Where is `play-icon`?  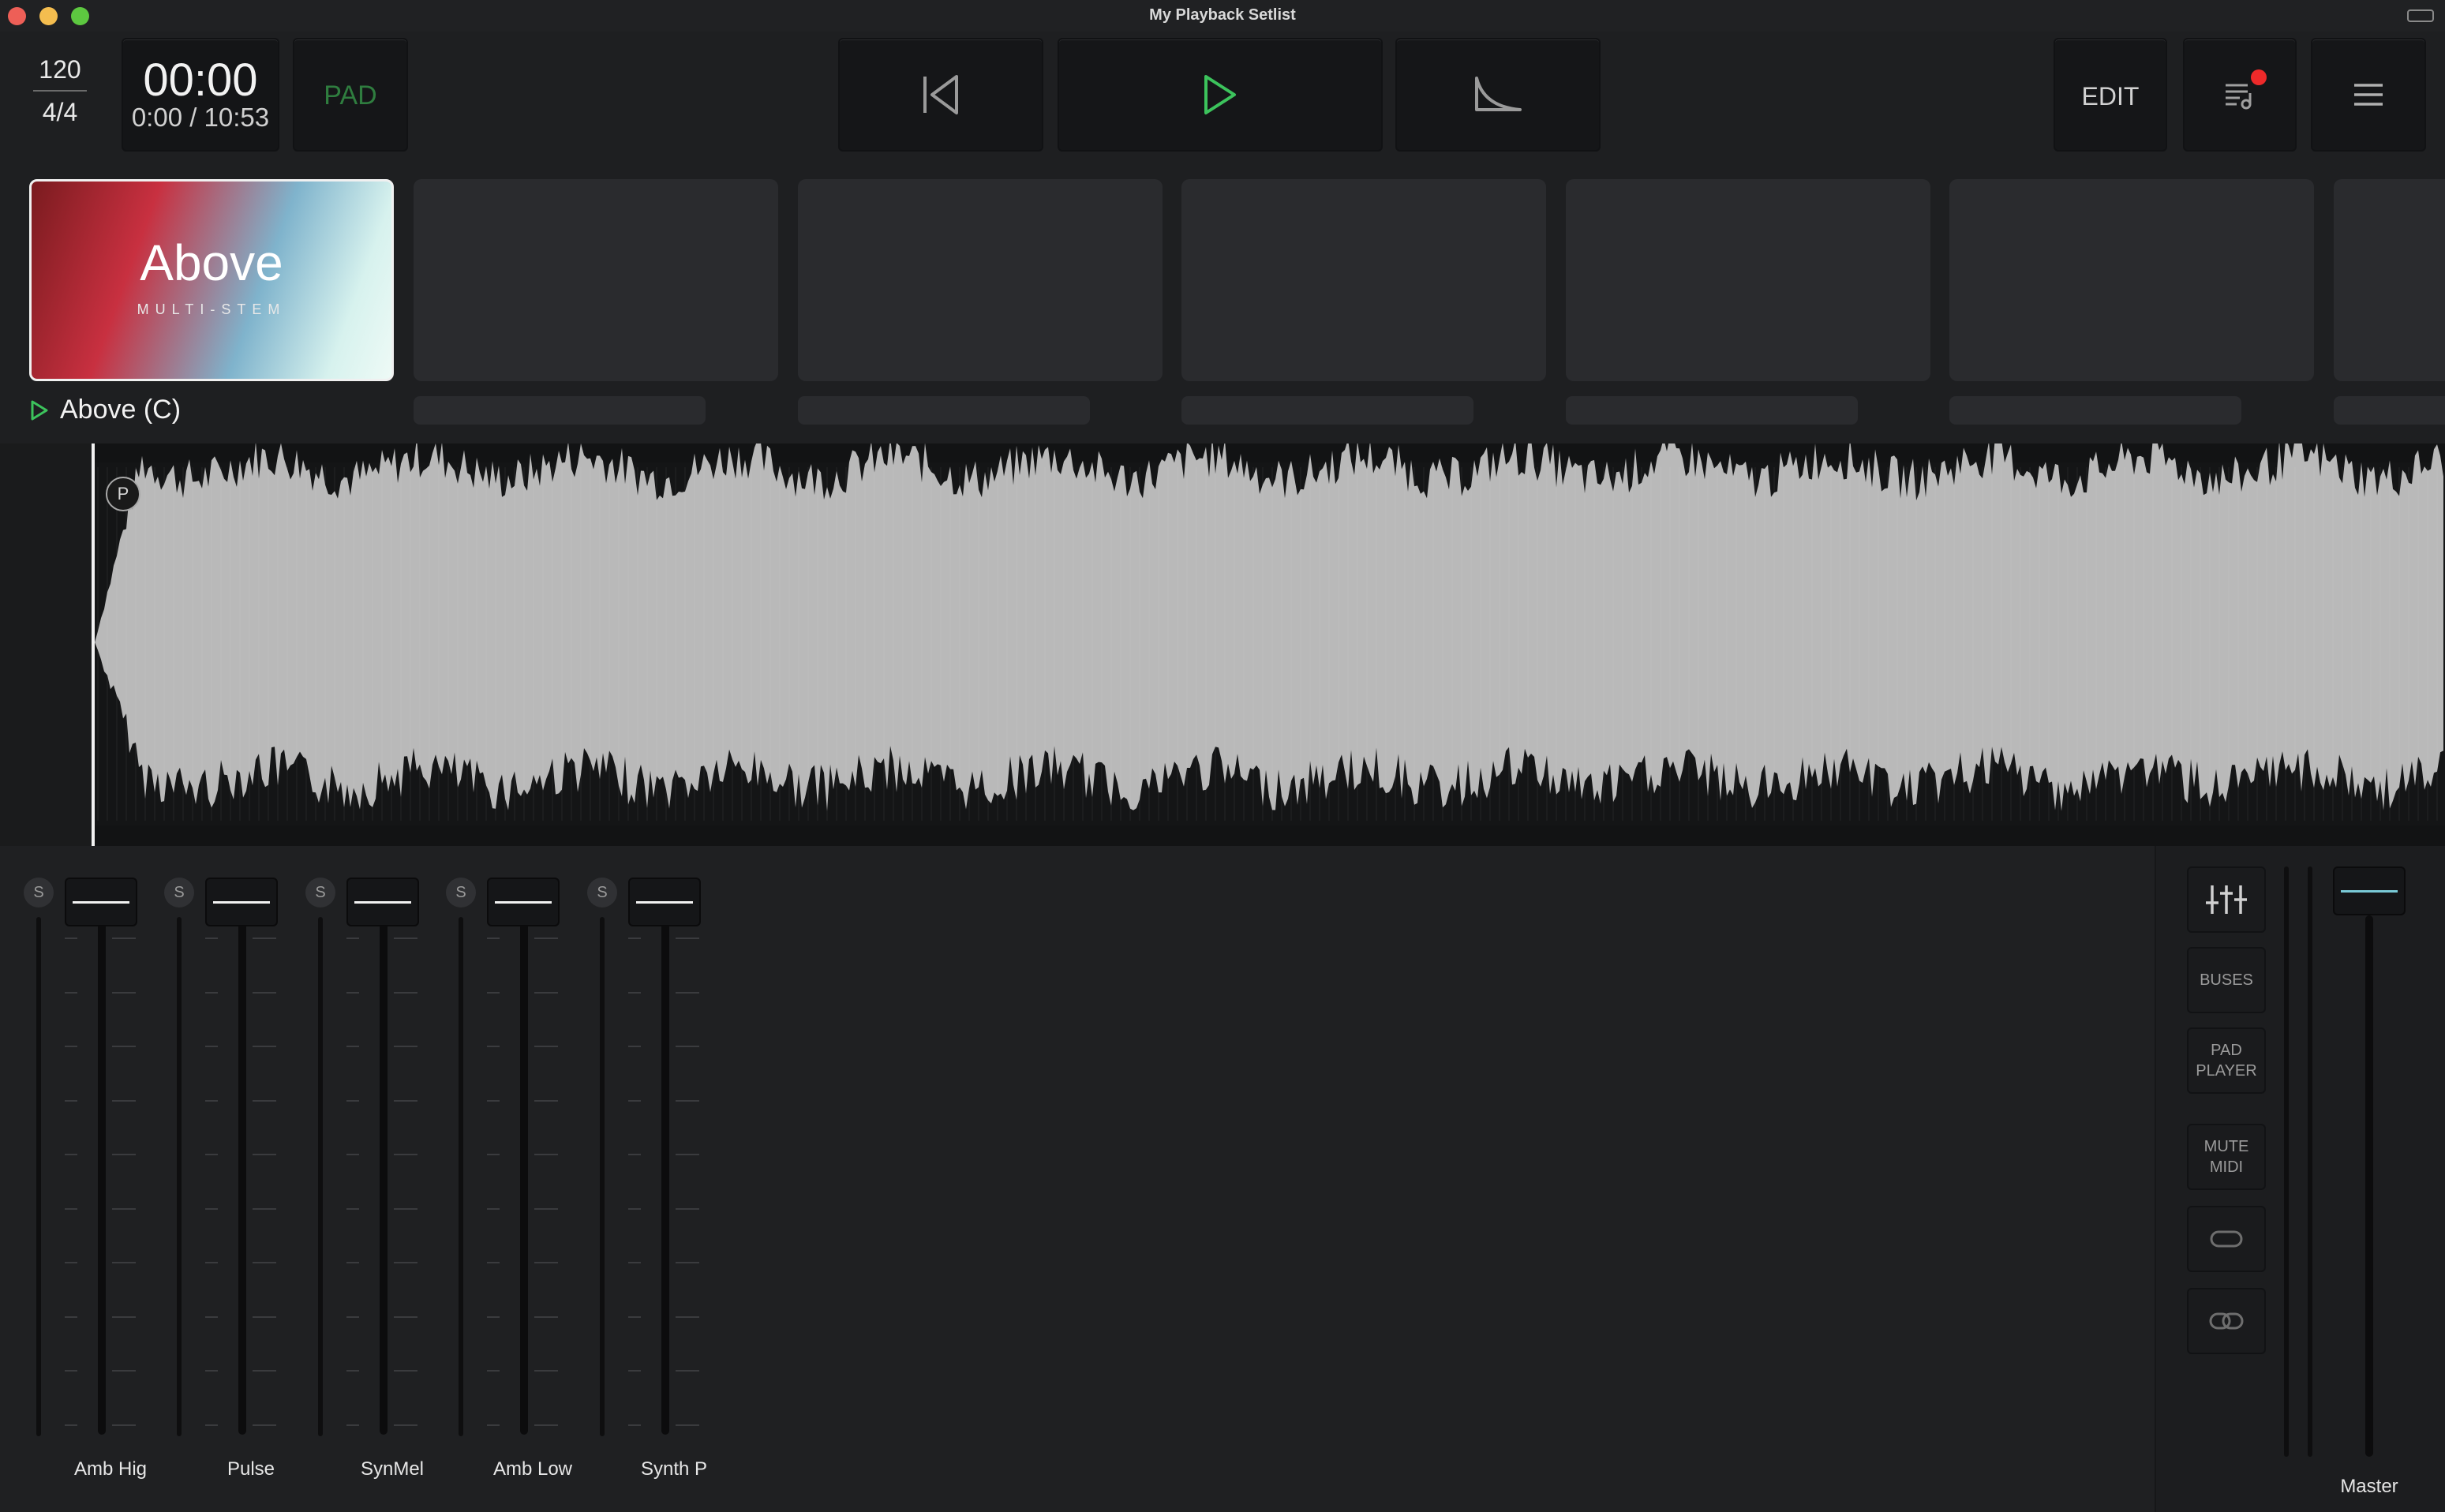
play-icon is located at coordinates (1220, 94).